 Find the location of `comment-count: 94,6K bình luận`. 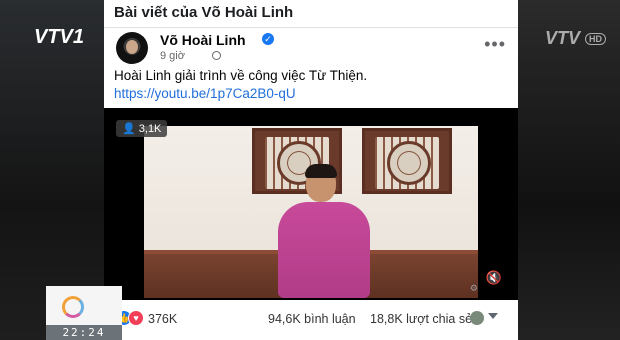

comment-count: 94,6K bình luận is located at coordinates (312, 319).